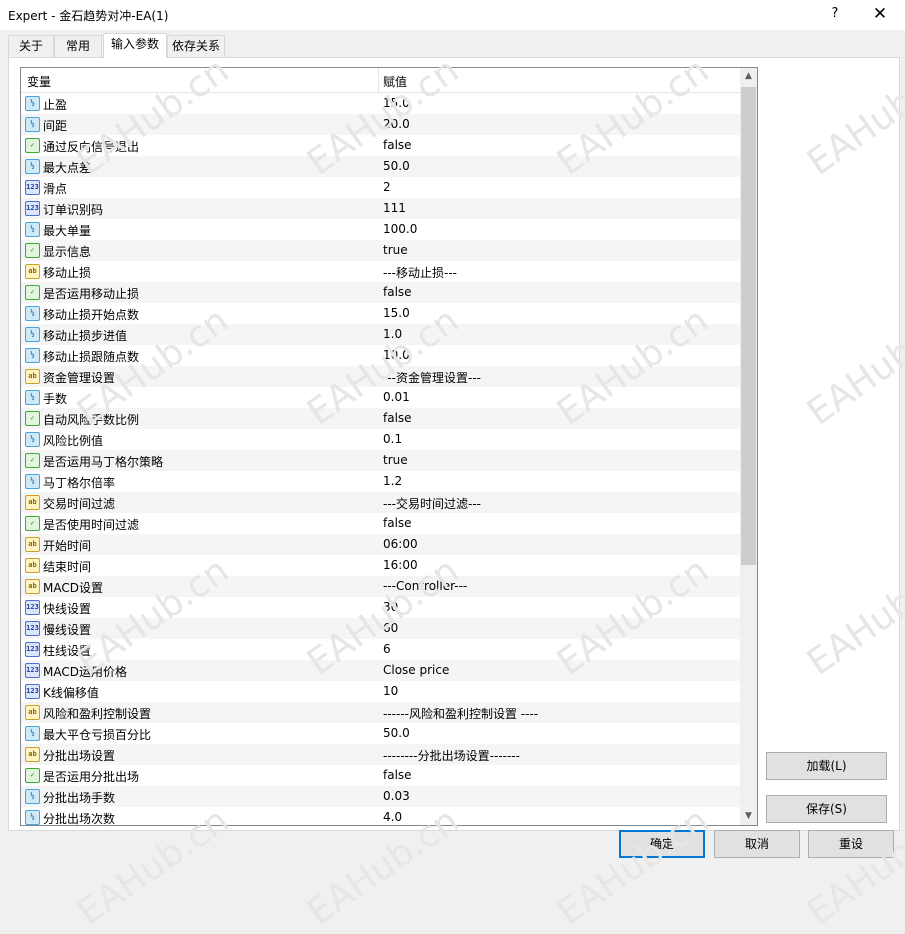 The image size is (905, 934). Describe the element at coordinates (394, 208) in the screenshot. I see `parameter-value: 111` at that location.